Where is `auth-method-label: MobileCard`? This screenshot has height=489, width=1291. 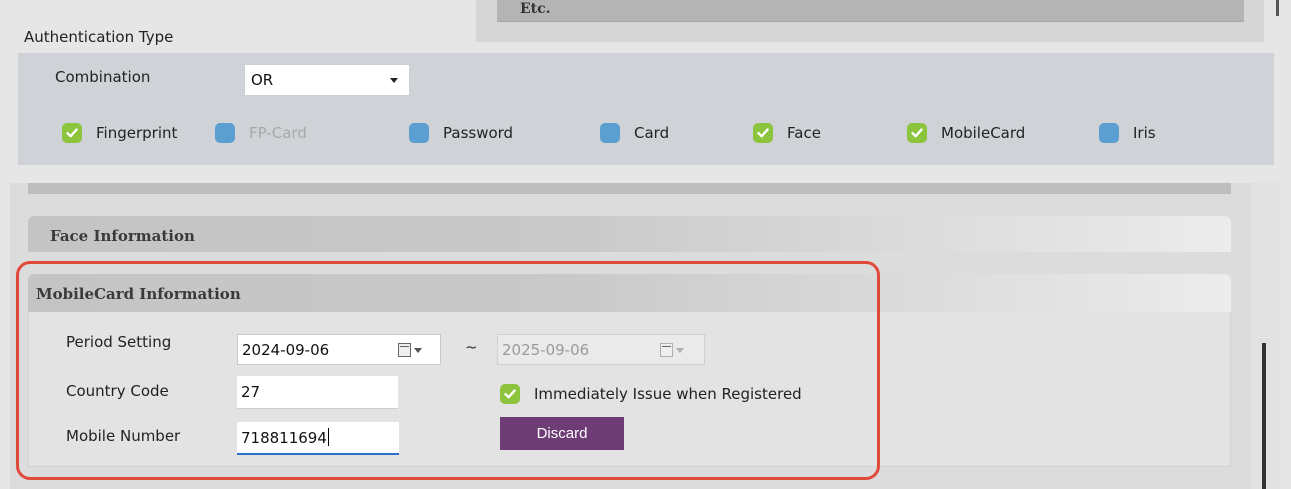 auth-method-label: MobileCard is located at coordinates (983, 133).